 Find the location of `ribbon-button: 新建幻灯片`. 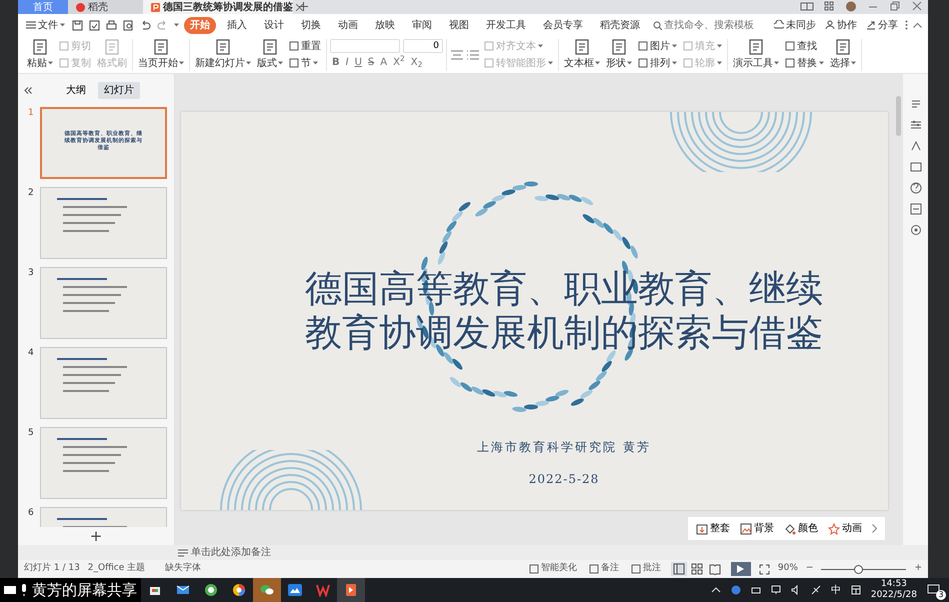

ribbon-button: 新建幻灯片 is located at coordinates (223, 54).